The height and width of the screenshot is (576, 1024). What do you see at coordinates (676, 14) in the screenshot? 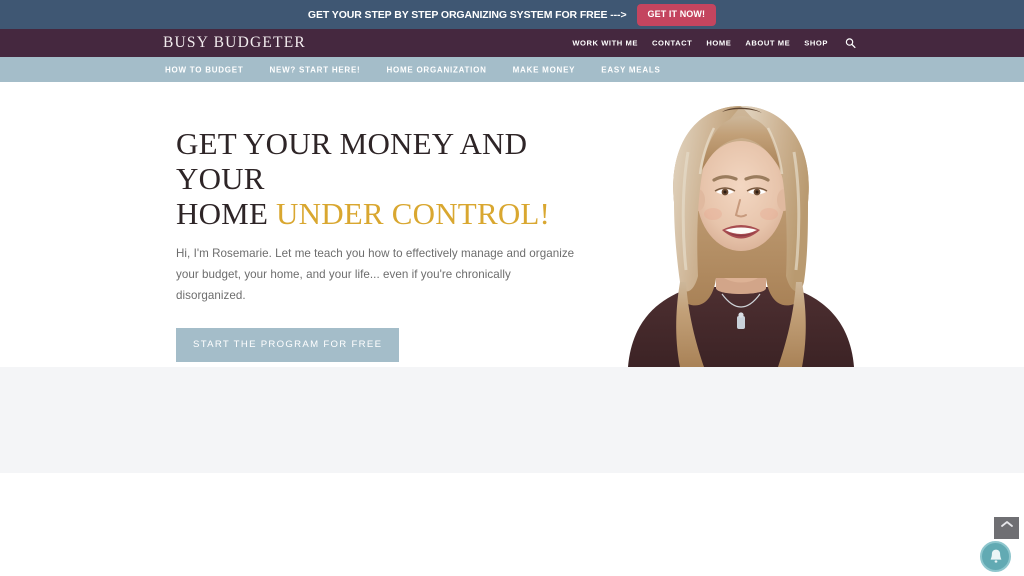
I see `get-it-now-button: GET IT NOW!` at bounding box center [676, 14].